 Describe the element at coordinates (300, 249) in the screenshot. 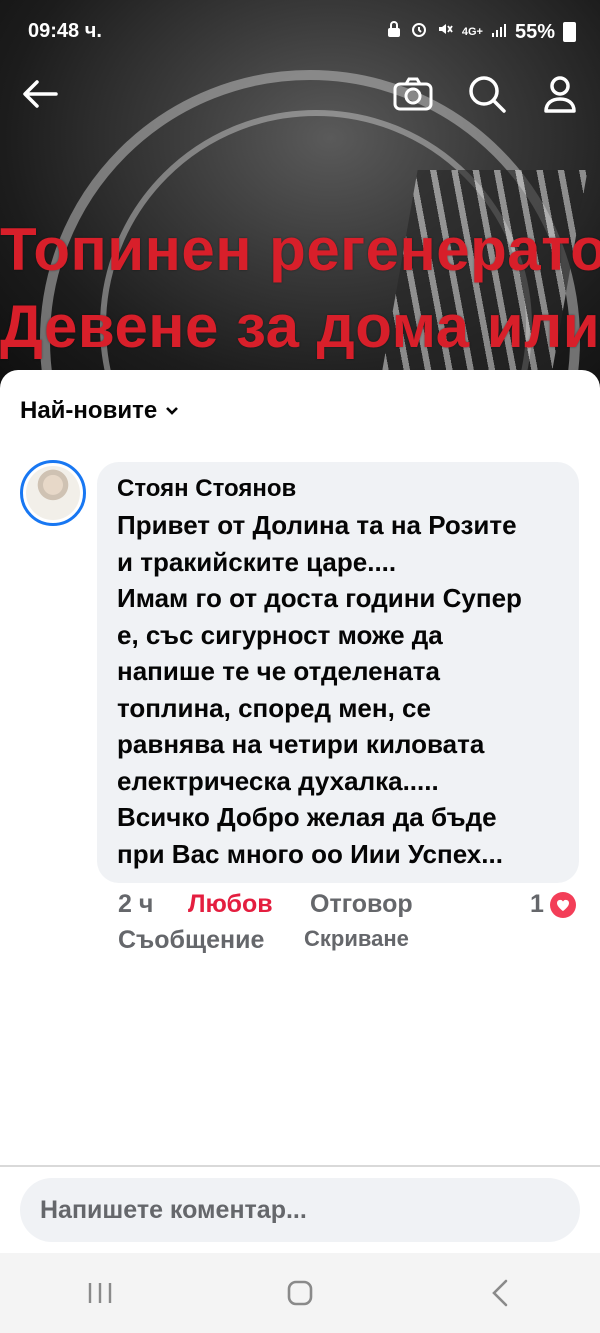

I see `video-overlay-line1: Топинен регенератор` at that location.